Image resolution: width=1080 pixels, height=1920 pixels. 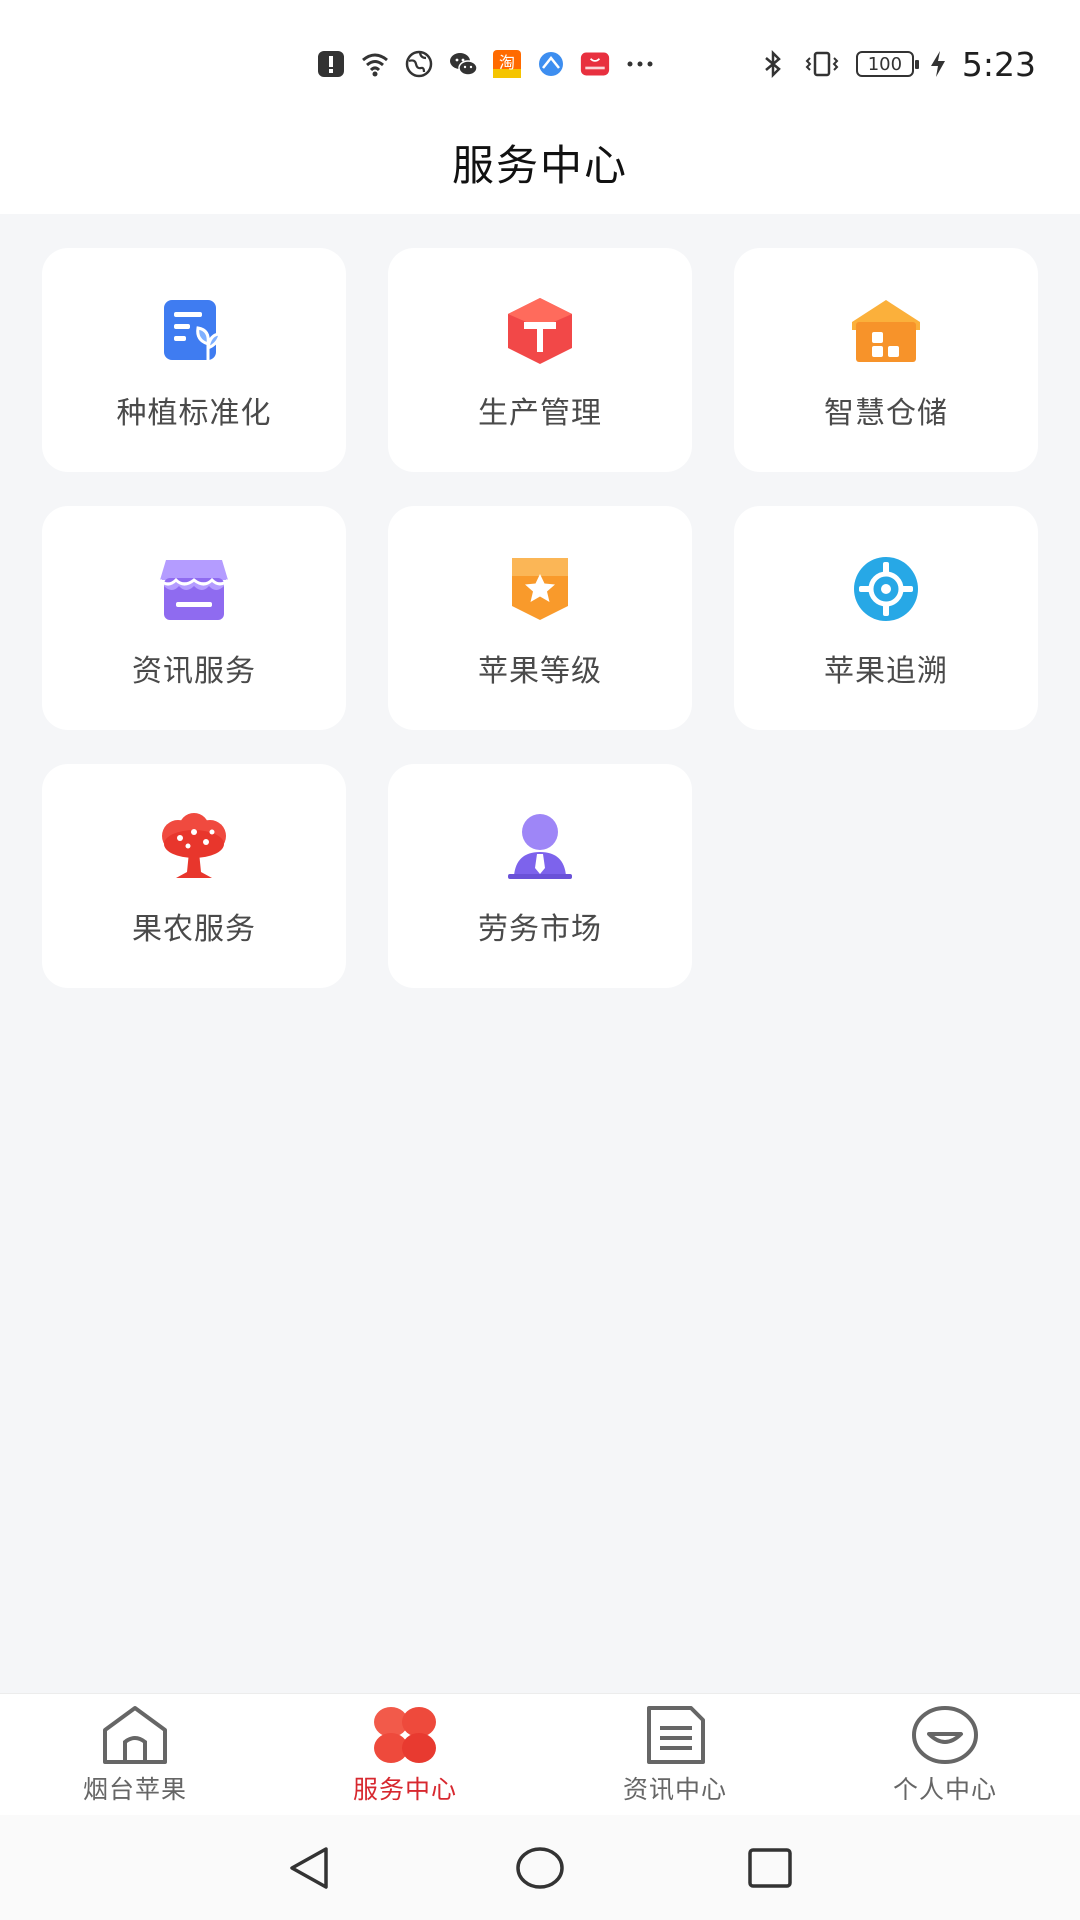 I want to click on service-card-trace: 苹果追溯, so click(x=886, y=618).